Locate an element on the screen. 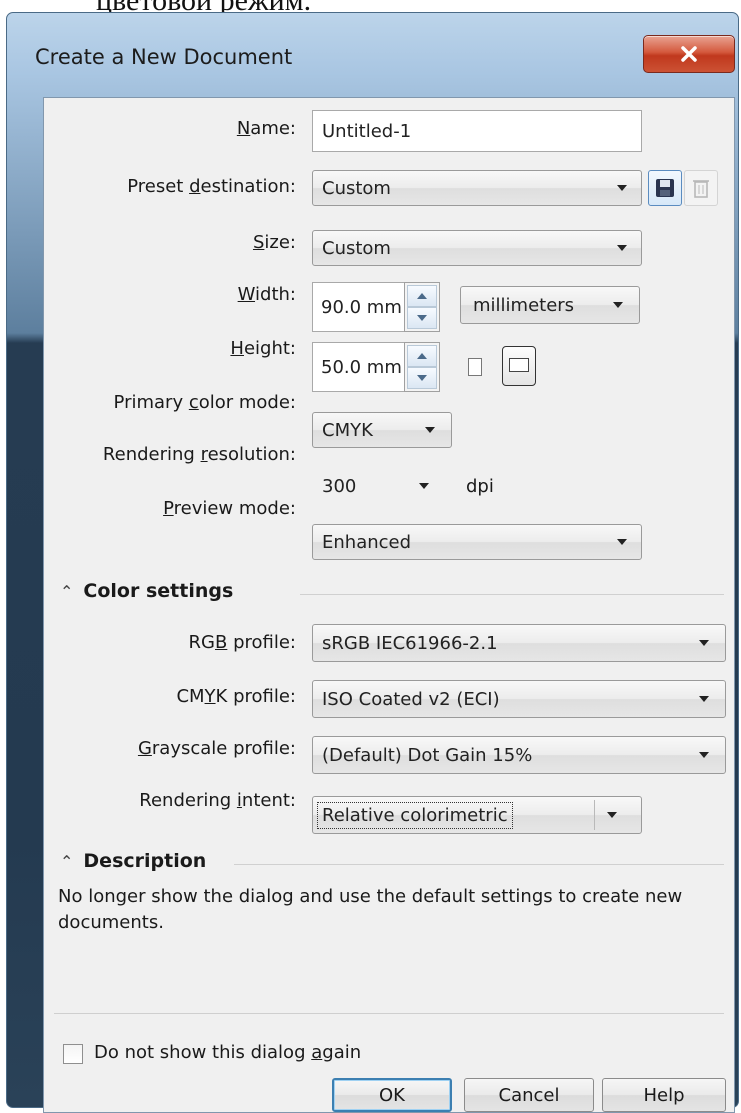  width-label: Width: is located at coordinates (266, 294).